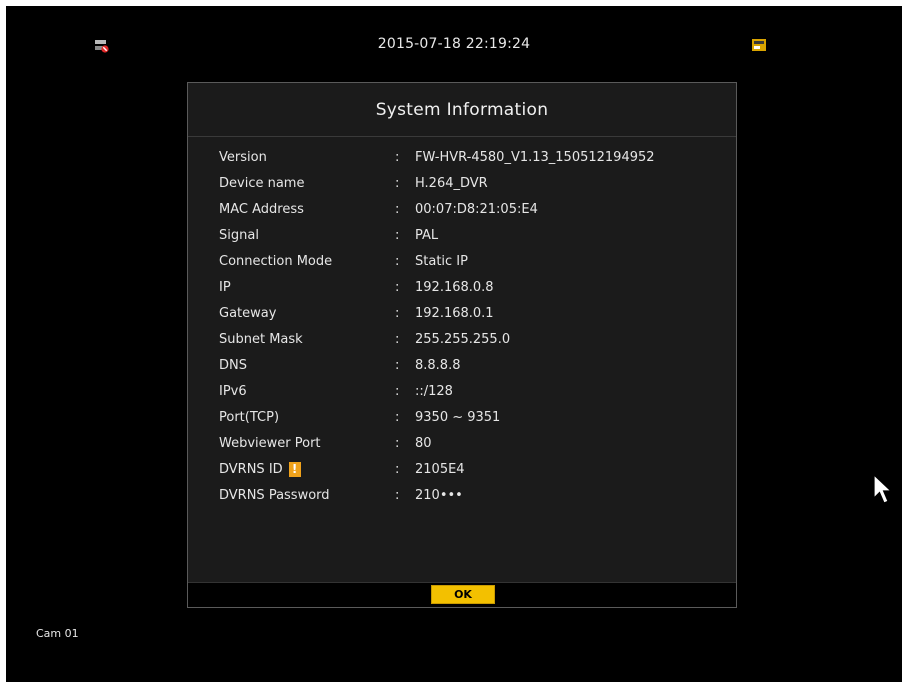  I want to click on info-value: H.264_DVR, so click(451, 183).